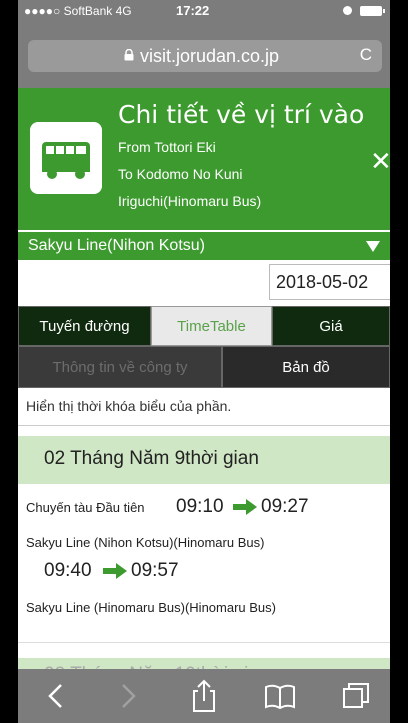 The image size is (408, 723). What do you see at coordinates (285, 506) in the screenshot?
I see `arrival-time: 09:27` at bounding box center [285, 506].